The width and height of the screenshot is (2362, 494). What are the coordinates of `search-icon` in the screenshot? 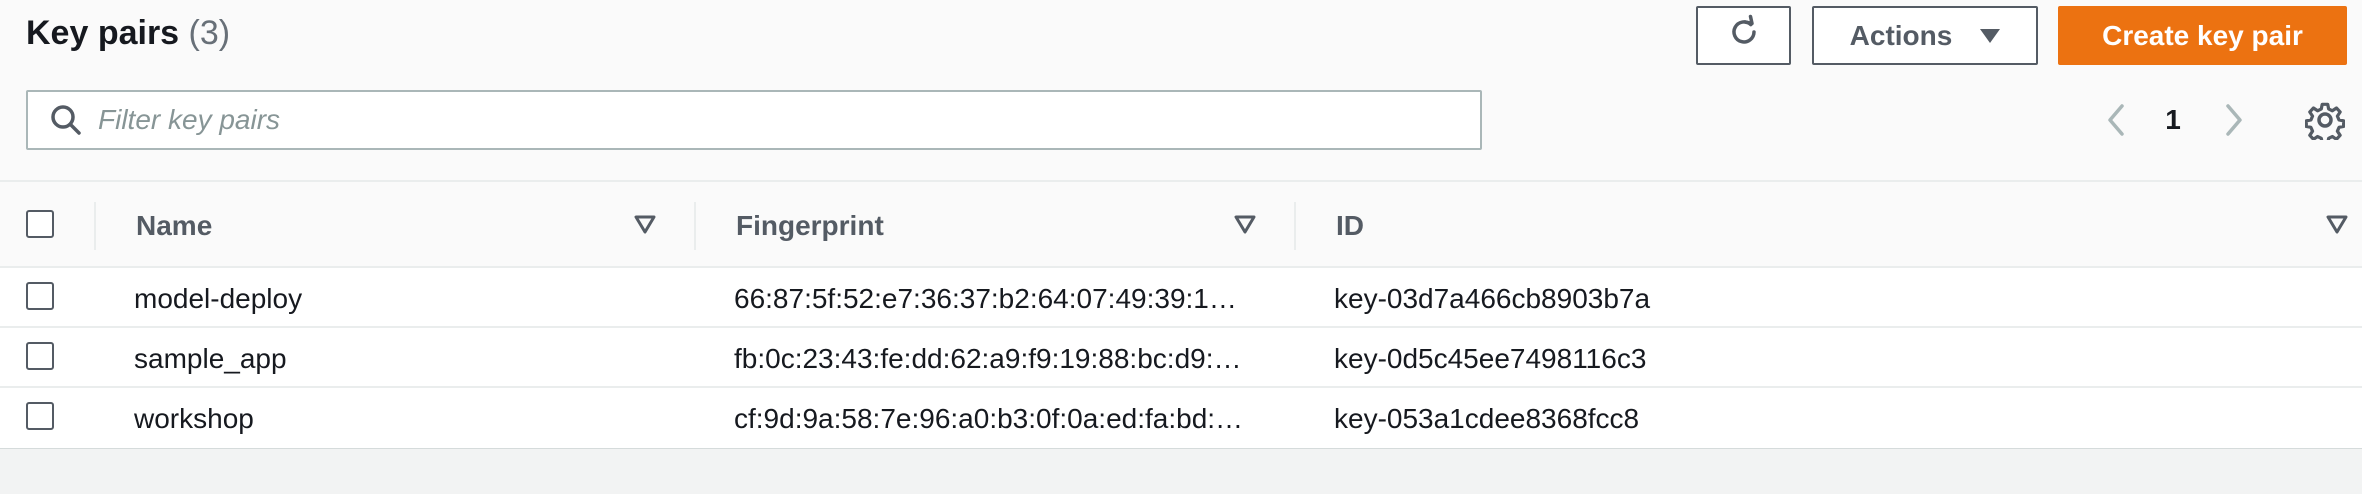 It's located at (66, 120).